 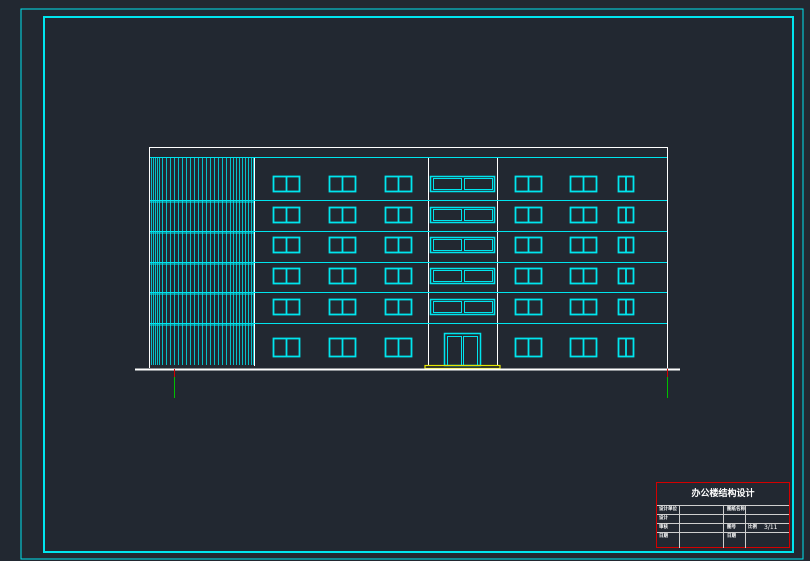 I want to click on label-reviewer: 审核, so click(x=663, y=527).